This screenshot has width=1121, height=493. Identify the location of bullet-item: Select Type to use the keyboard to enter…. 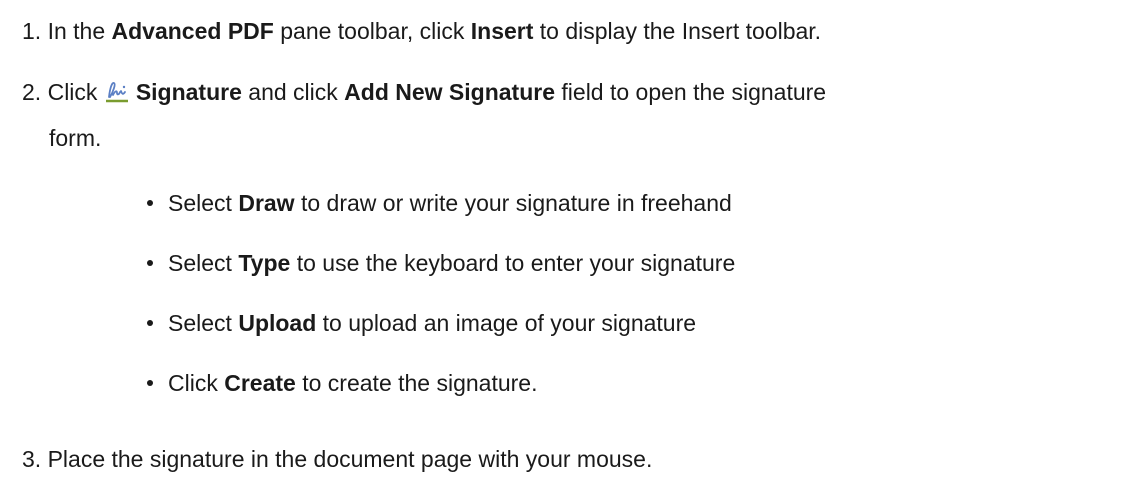
(451, 263).